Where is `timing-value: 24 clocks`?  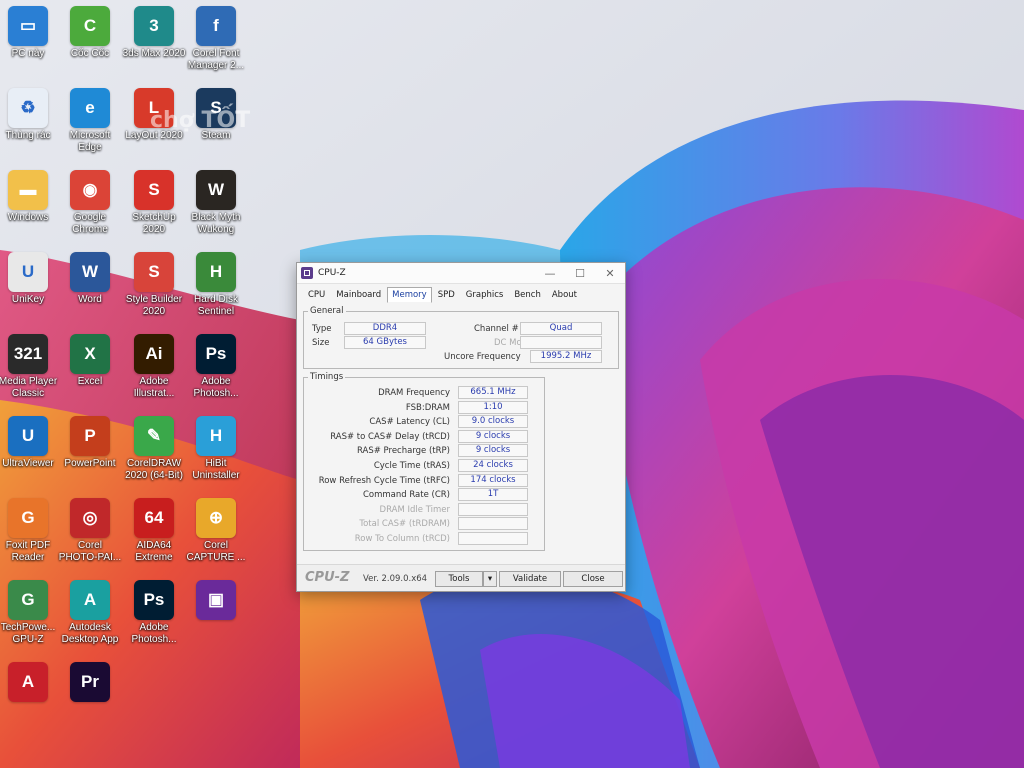 timing-value: 24 clocks is located at coordinates (493, 465).